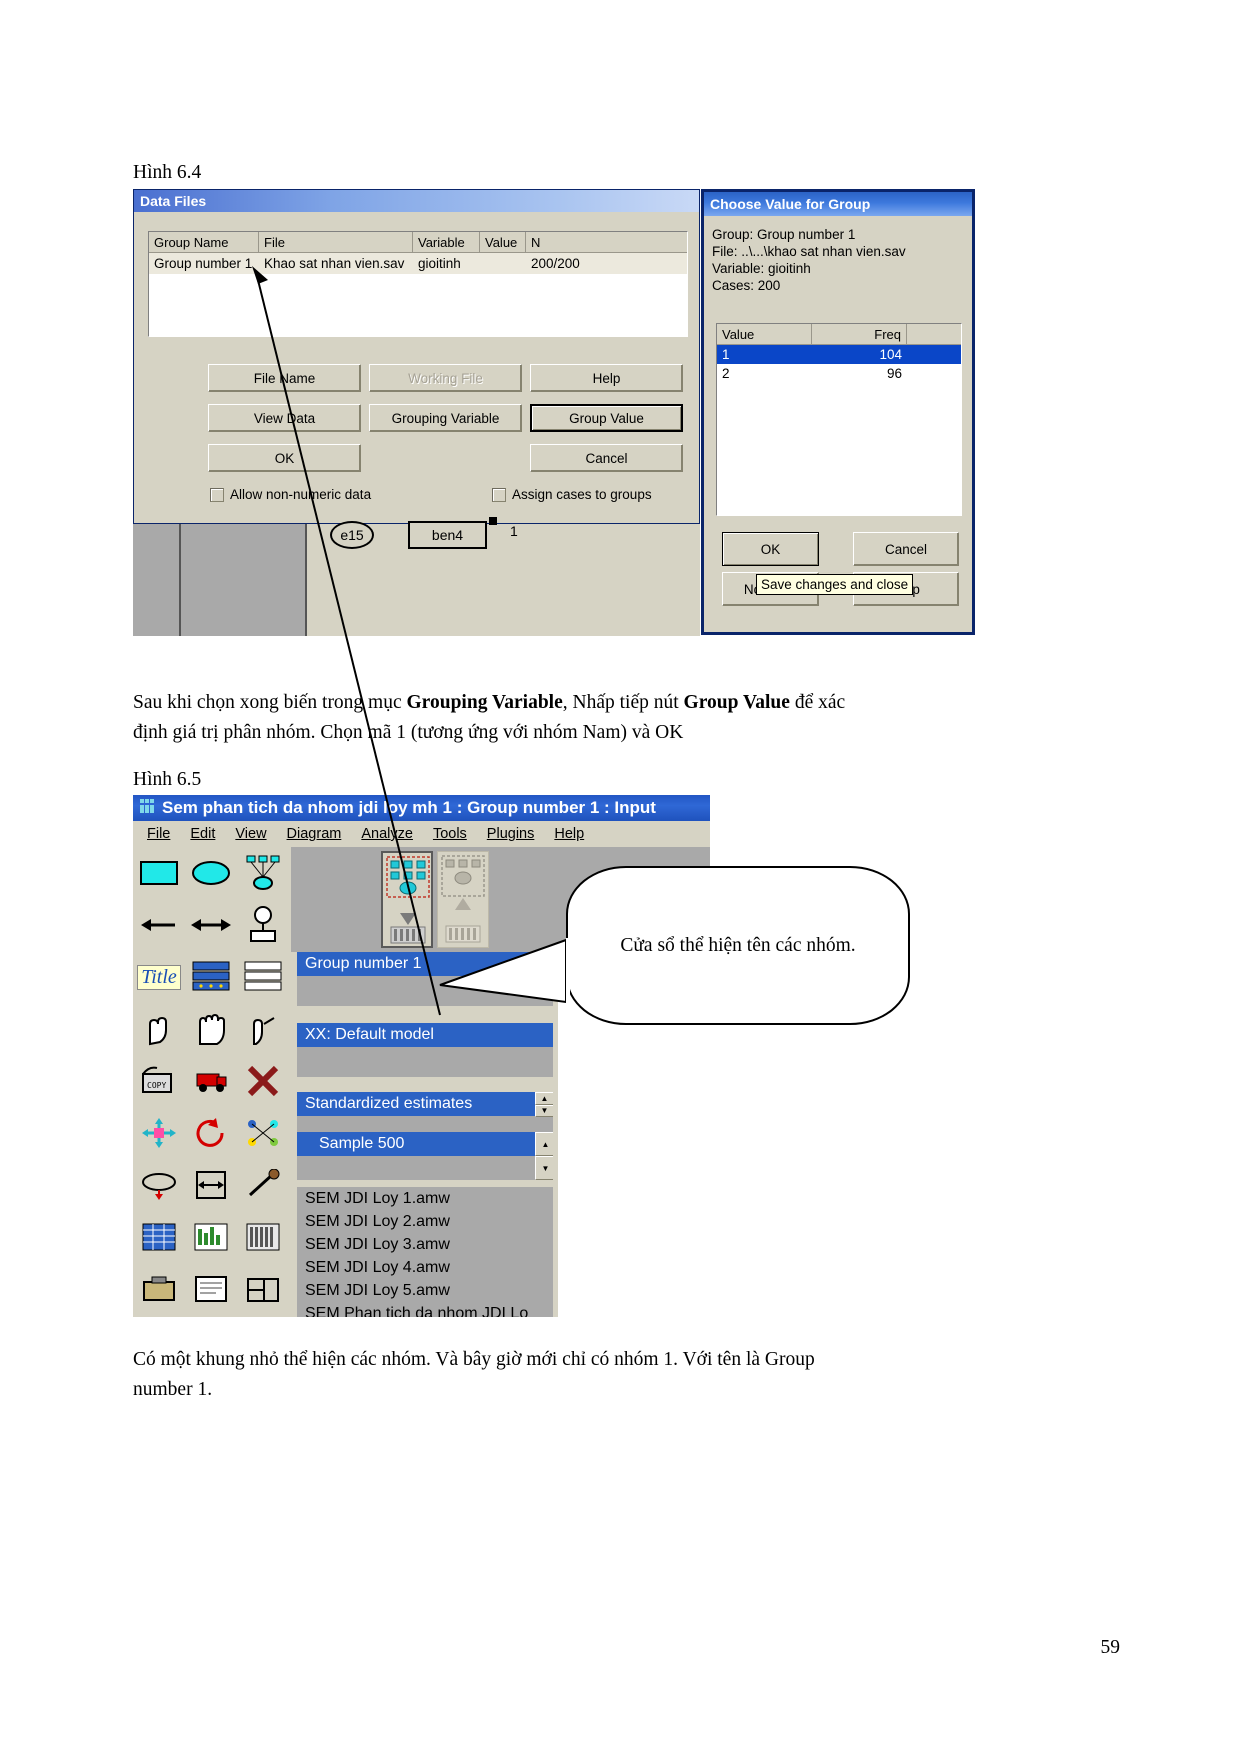 This screenshot has height=1754, width=1240. I want to click on list-item: SEM JDI Loy 4.amw, so click(426, 1267).